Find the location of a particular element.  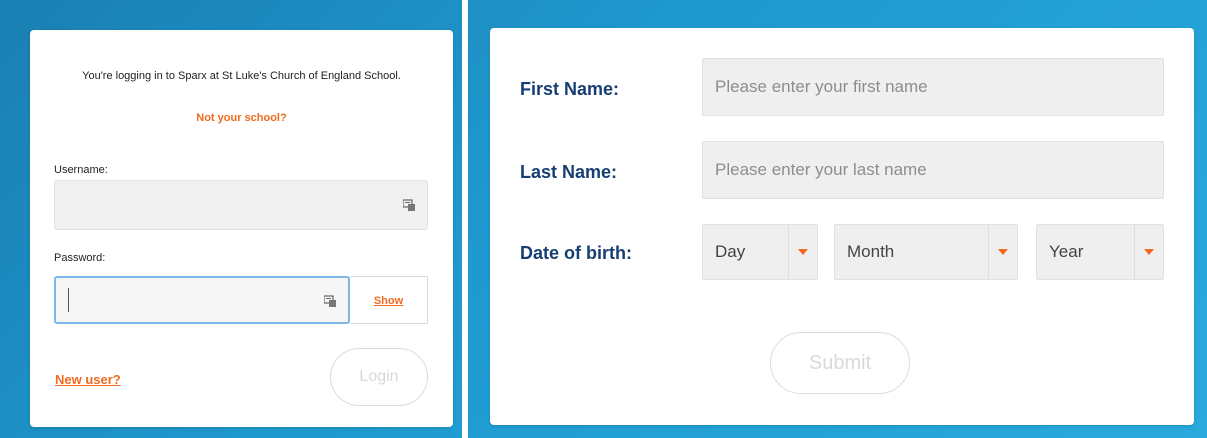

first-name-input: Please enter your first name is located at coordinates (933, 87).